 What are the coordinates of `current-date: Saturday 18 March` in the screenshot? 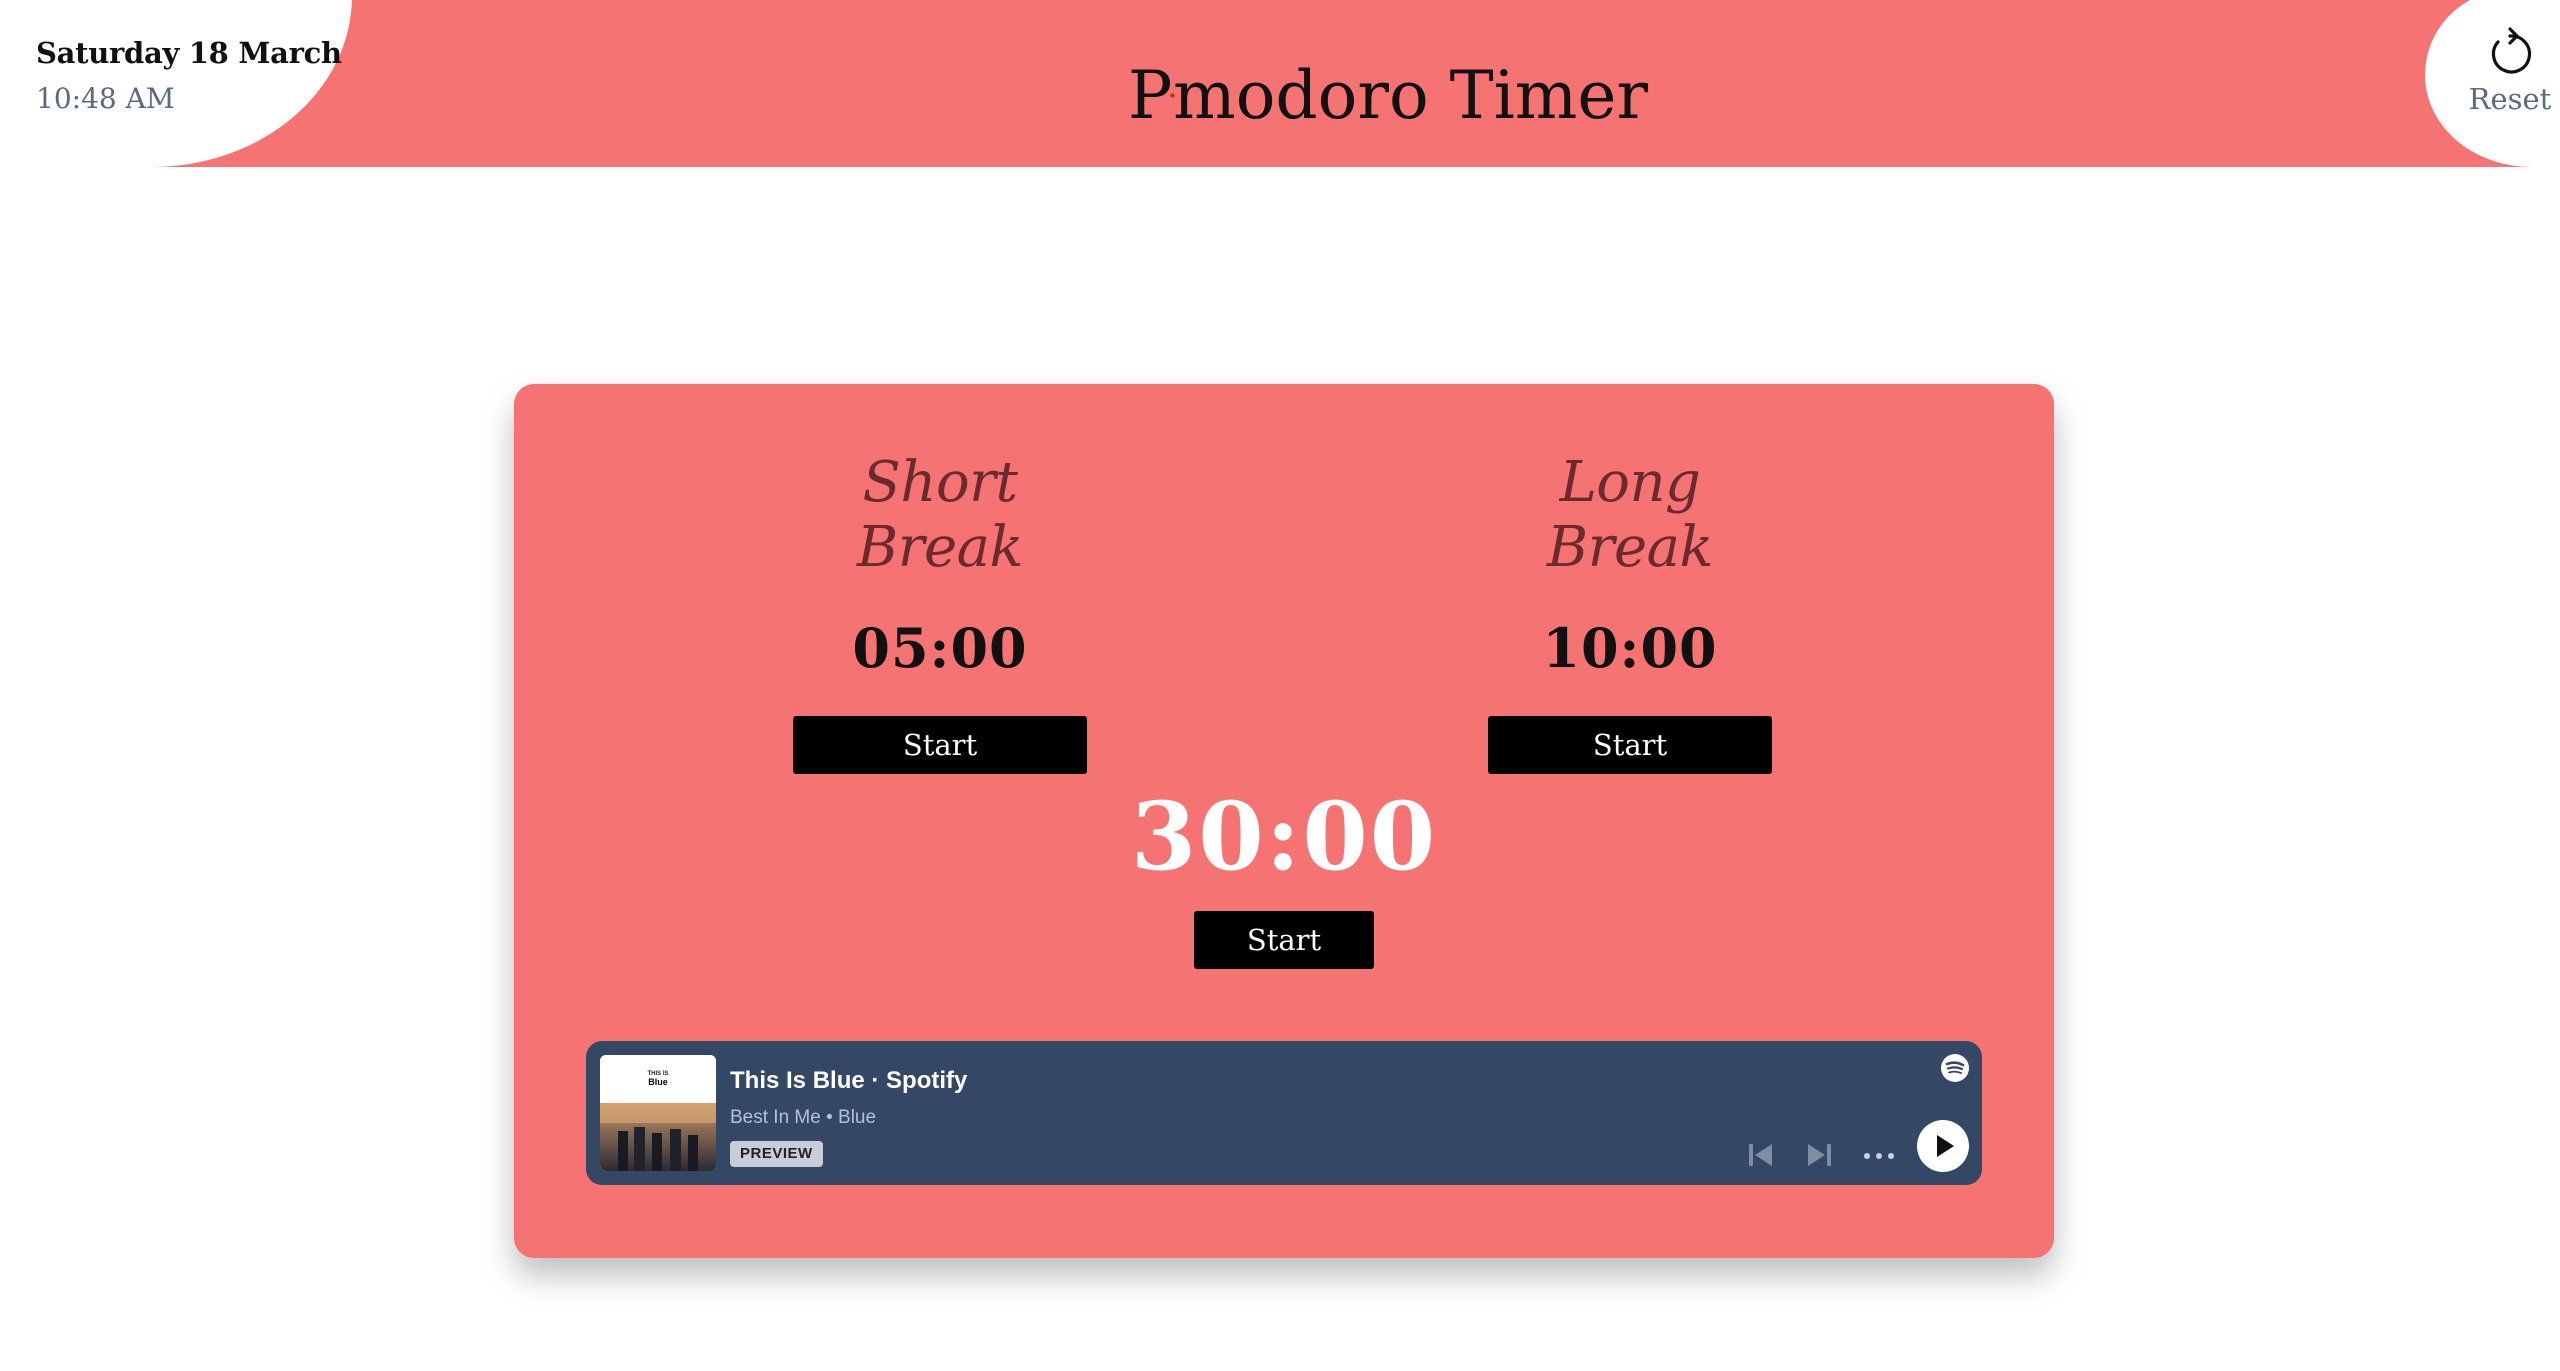 It's located at (189, 53).